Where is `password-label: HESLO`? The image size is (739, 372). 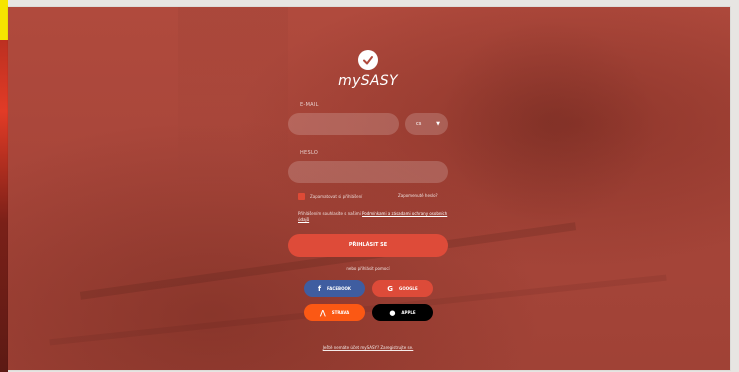 password-label: HESLO is located at coordinates (309, 153).